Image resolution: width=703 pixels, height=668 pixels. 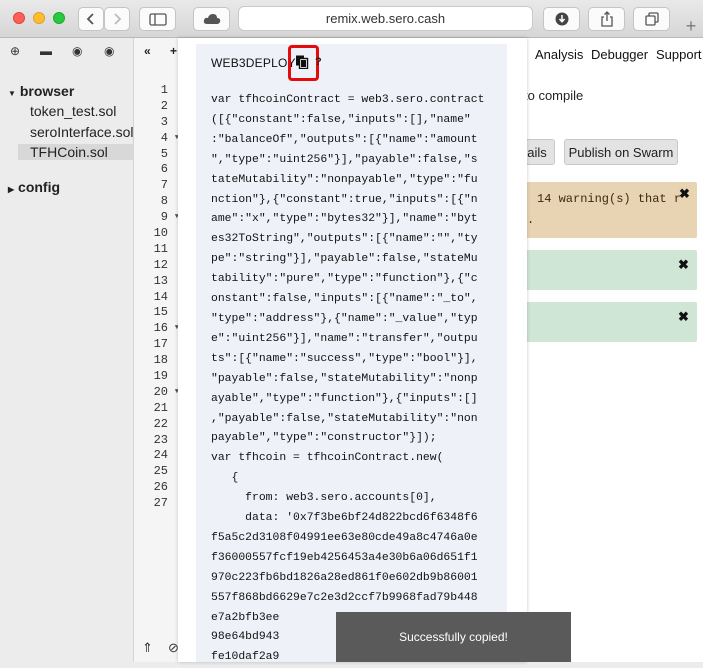 What do you see at coordinates (46, 51) in the screenshot?
I see `open-folder-icon: ▬` at bounding box center [46, 51].